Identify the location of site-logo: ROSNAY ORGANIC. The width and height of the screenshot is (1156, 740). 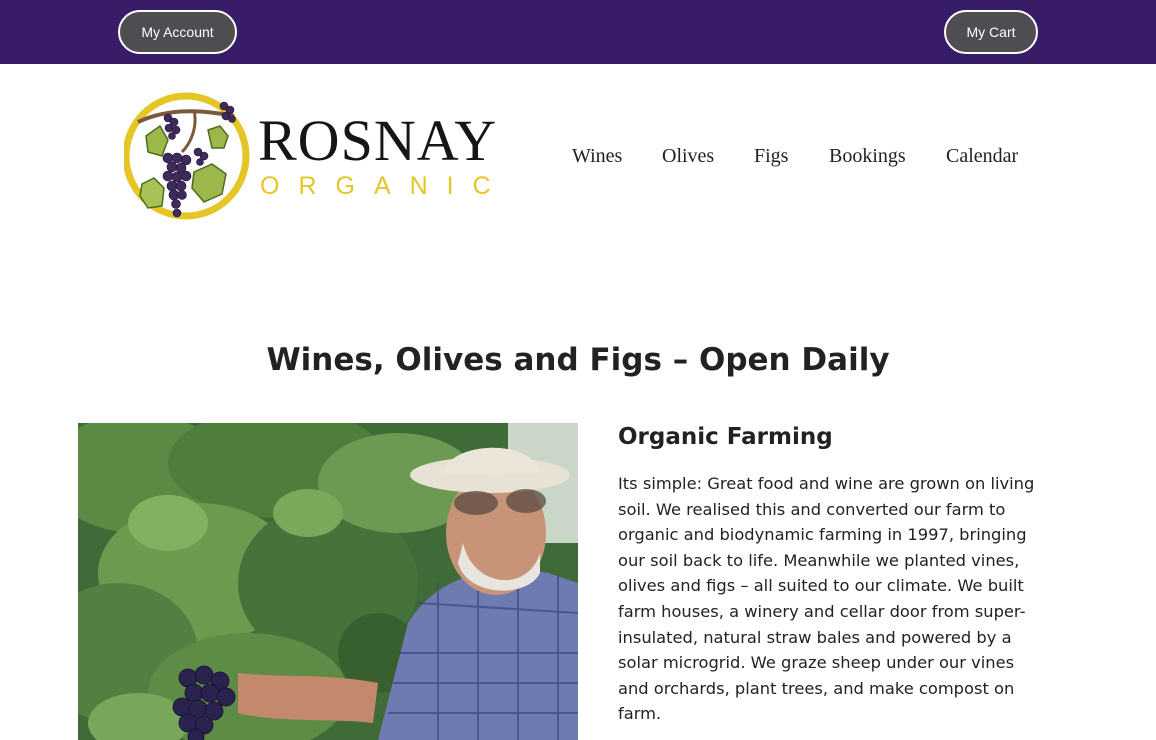
(311, 157).